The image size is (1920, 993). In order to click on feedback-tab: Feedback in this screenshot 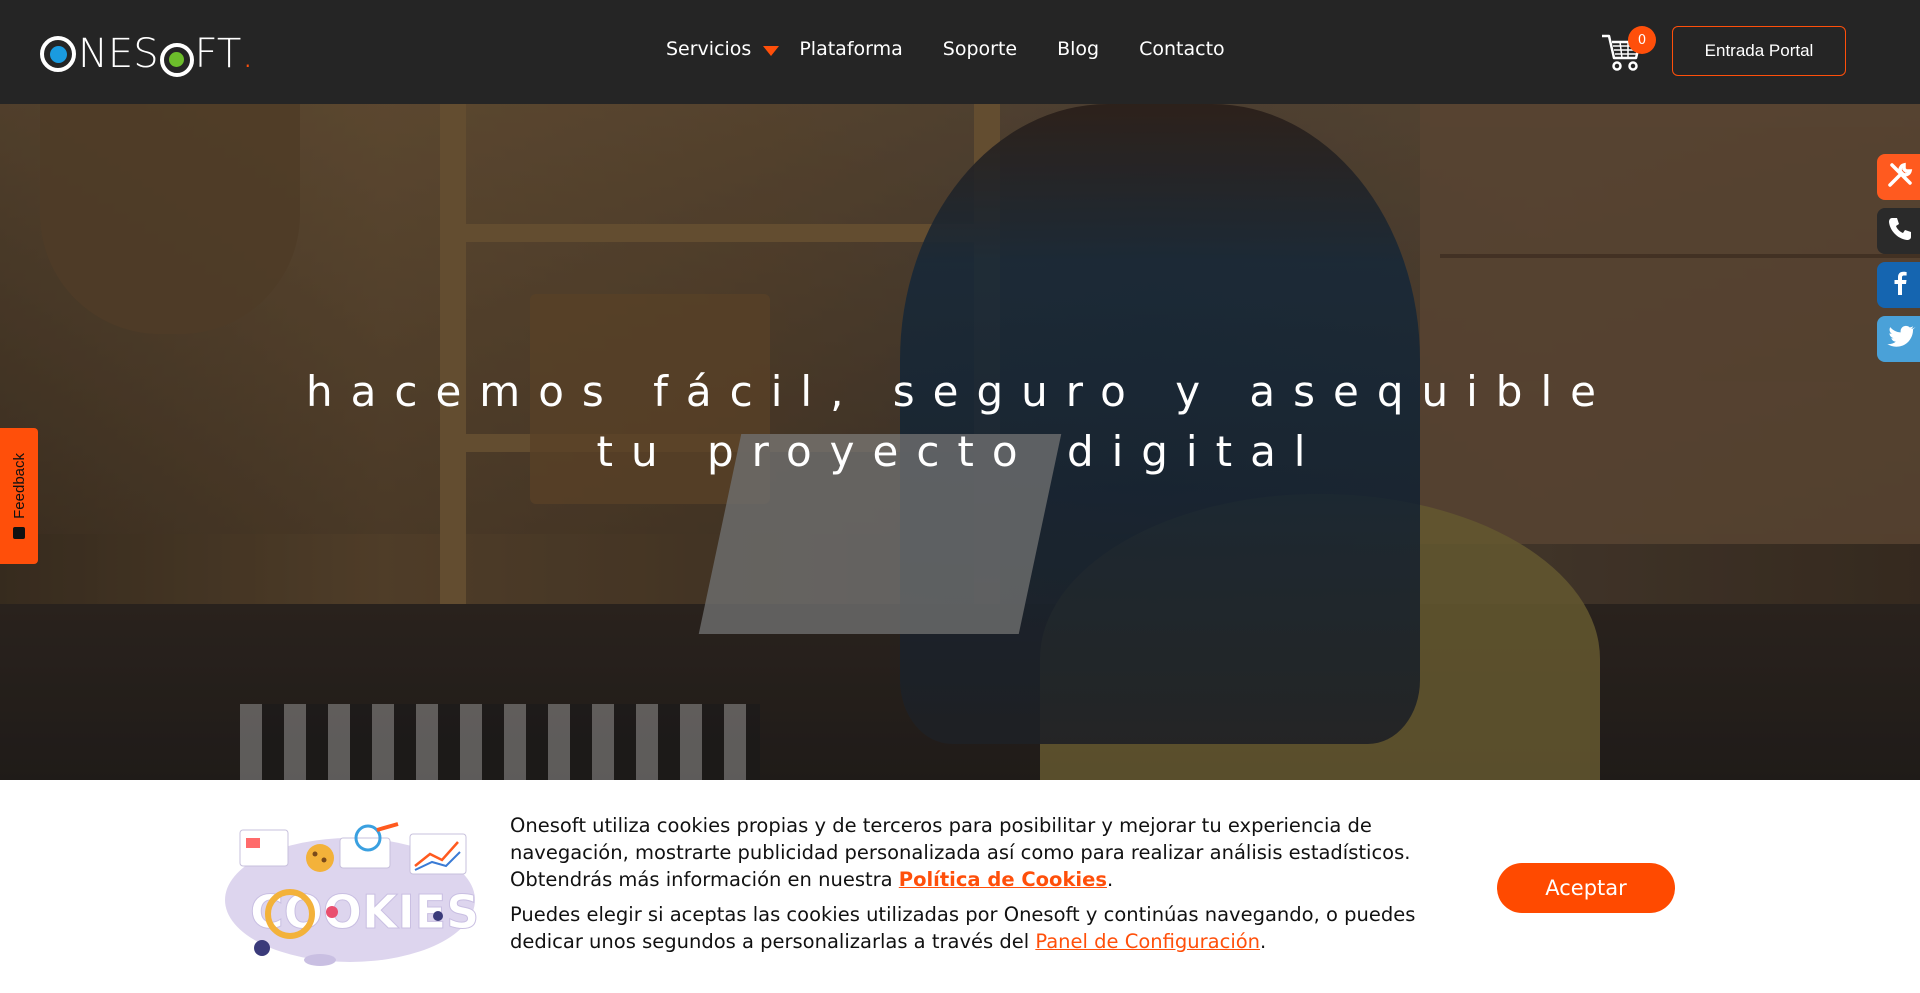, I will do `click(19, 496)`.